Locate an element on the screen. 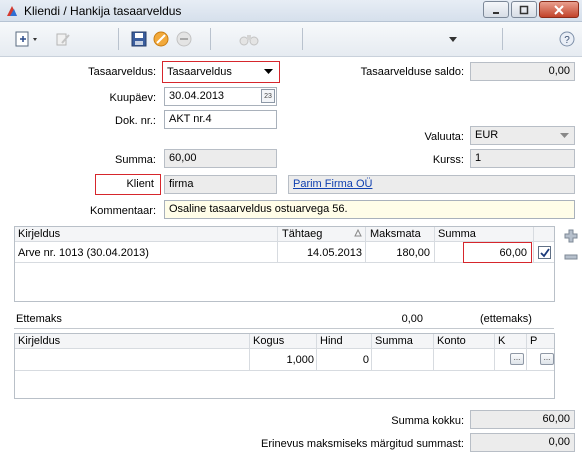  minimize-icon is located at coordinates (496, 12).